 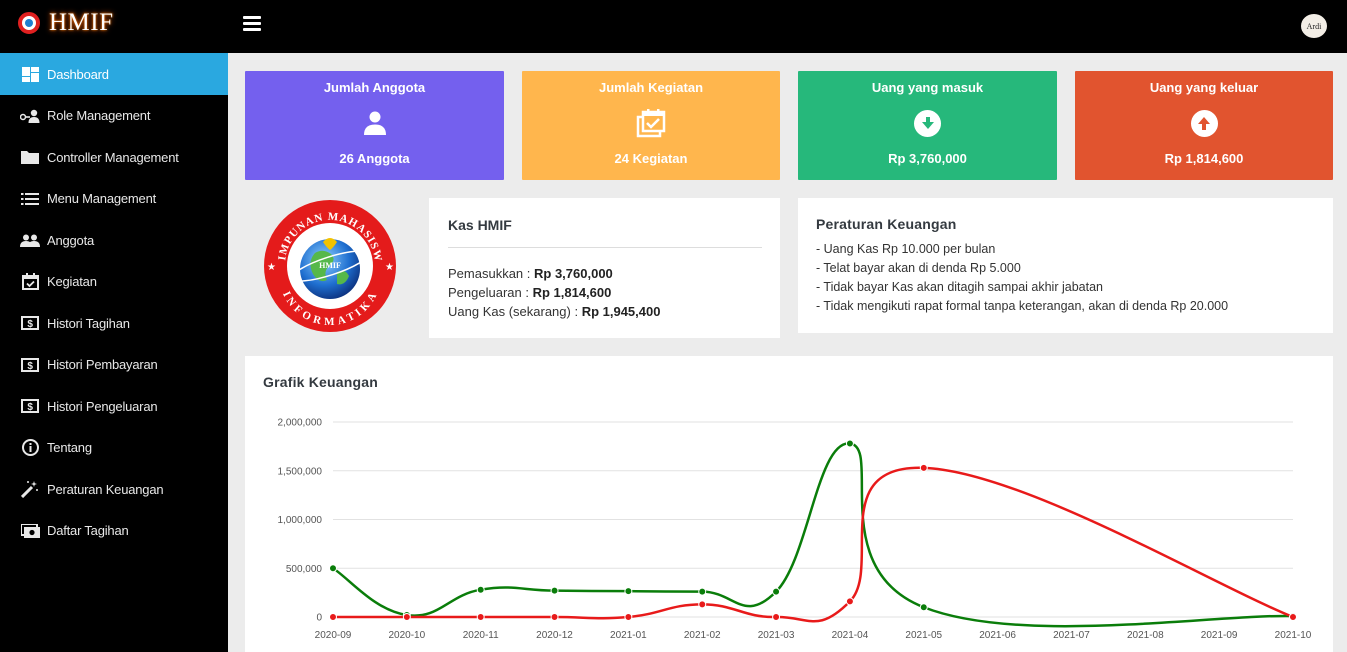 What do you see at coordinates (252, 23) in the screenshot?
I see `menu-toggle-icon` at bounding box center [252, 23].